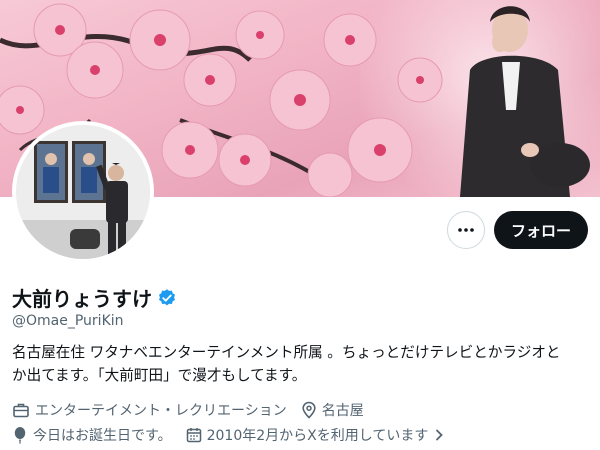 This screenshot has width=600, height=450. Describe the element at coordinates (286, 352) in the screenshot. I see `bio-line: 名古屋在住 ワタナベエンターテインメント所属 。ちょっとだけテレビとかラジオと` at that location.